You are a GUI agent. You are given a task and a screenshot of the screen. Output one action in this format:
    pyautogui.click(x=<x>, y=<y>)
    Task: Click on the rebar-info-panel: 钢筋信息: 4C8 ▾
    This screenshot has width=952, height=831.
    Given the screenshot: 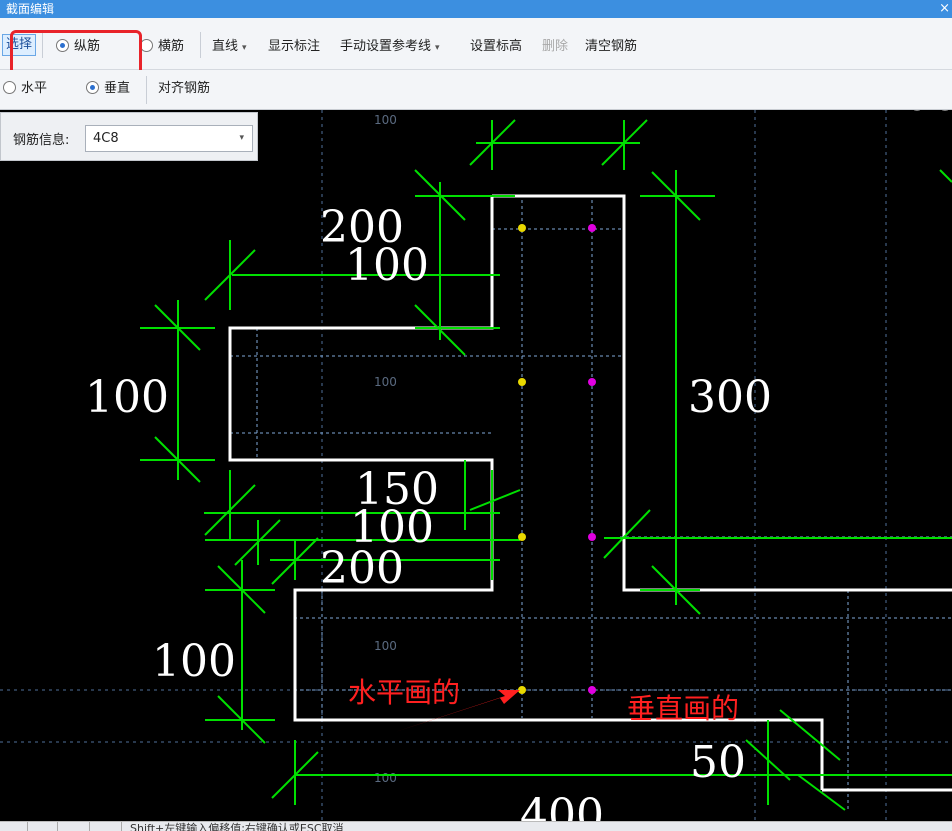 What is the action you would take?
    pyautogui.click(x=129, y=136)
    